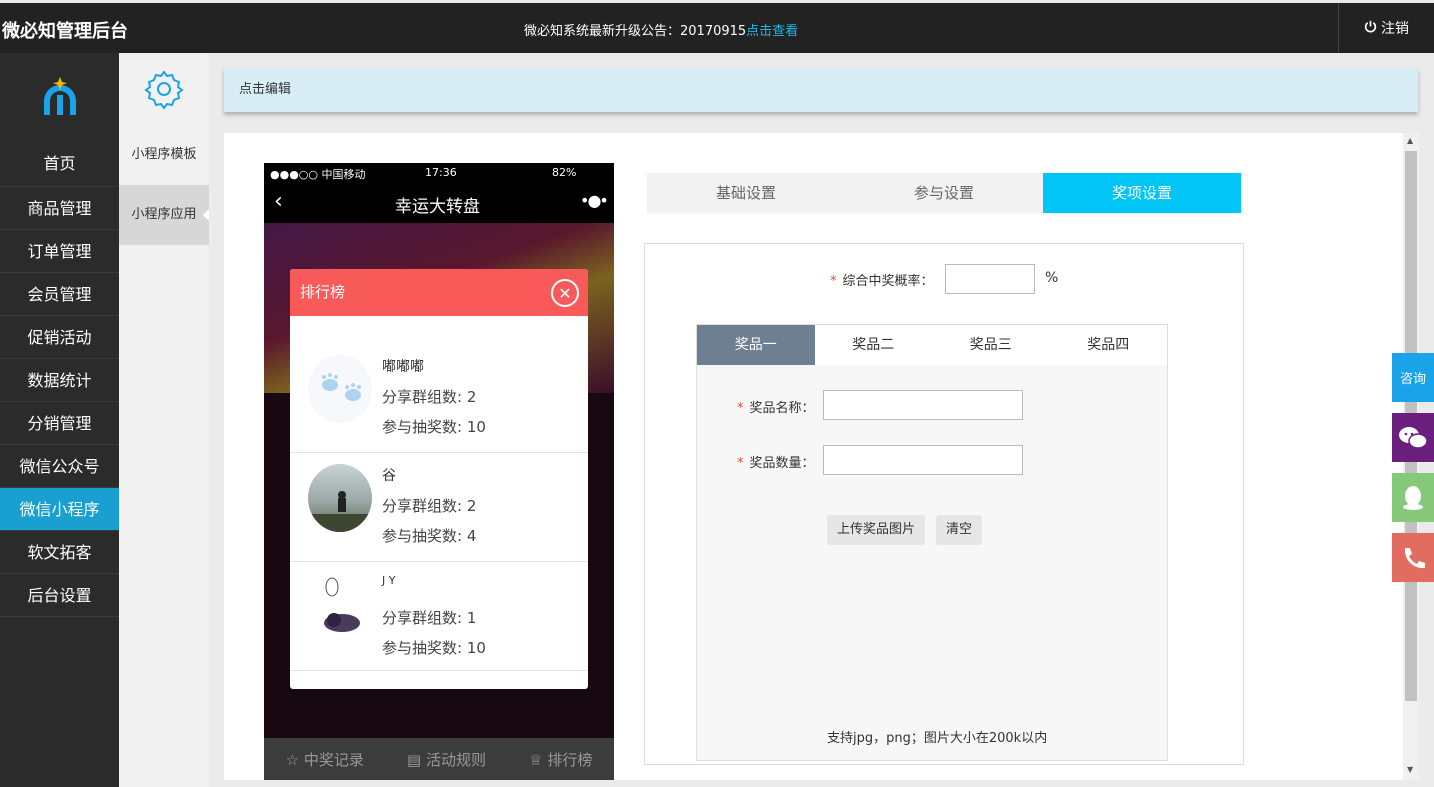  I want to click on ranking-title: 排行榜, so click(323, 292).